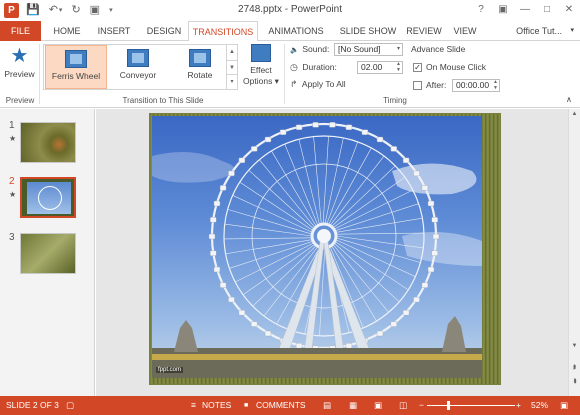  What do you see at coordinates (193, 405) in the screenshot?
I see `notes-icon: ≡` at bounding box center [193, 405].